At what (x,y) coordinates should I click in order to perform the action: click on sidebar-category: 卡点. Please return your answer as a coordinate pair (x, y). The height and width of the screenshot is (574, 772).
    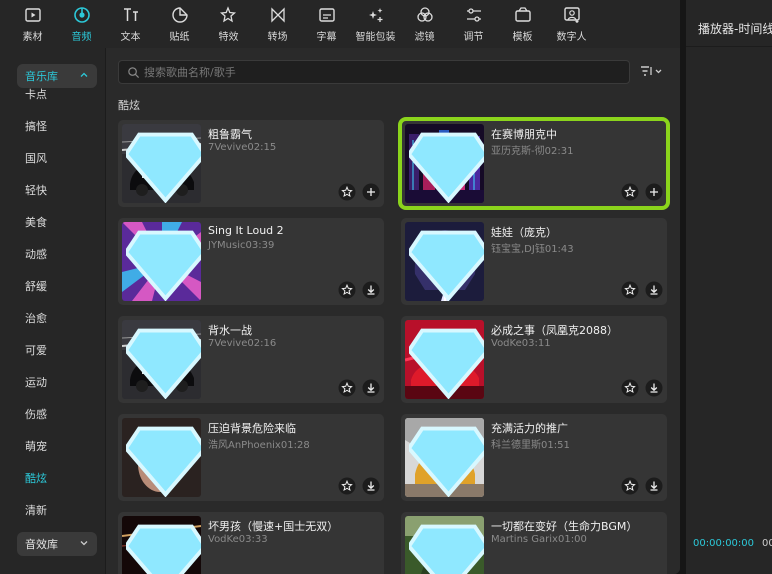
    Looking at the image, I should click on (36, 94).